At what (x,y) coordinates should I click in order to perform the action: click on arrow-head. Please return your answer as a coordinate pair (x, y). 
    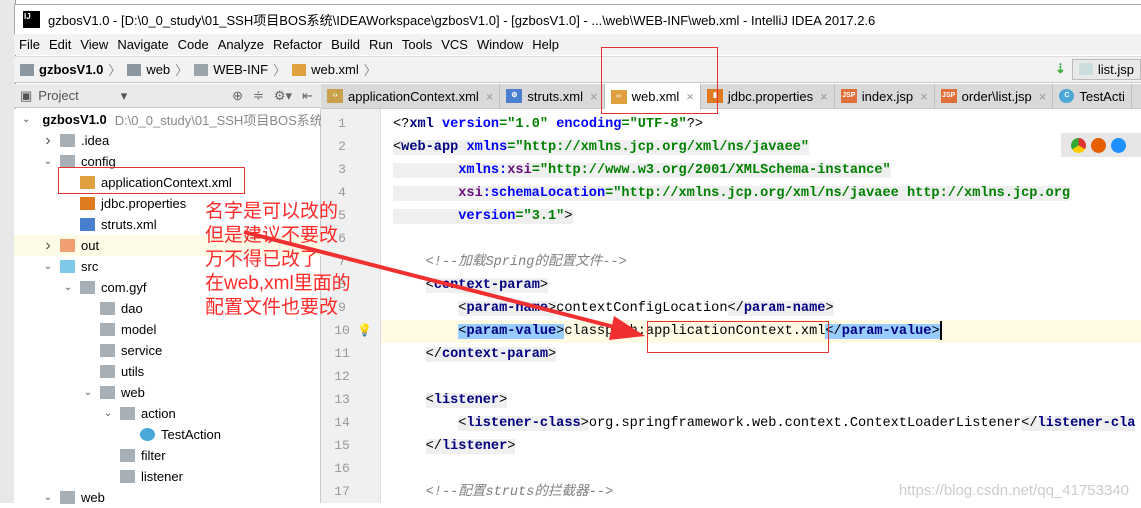
    Looking at the image, I should click on (627, 328).